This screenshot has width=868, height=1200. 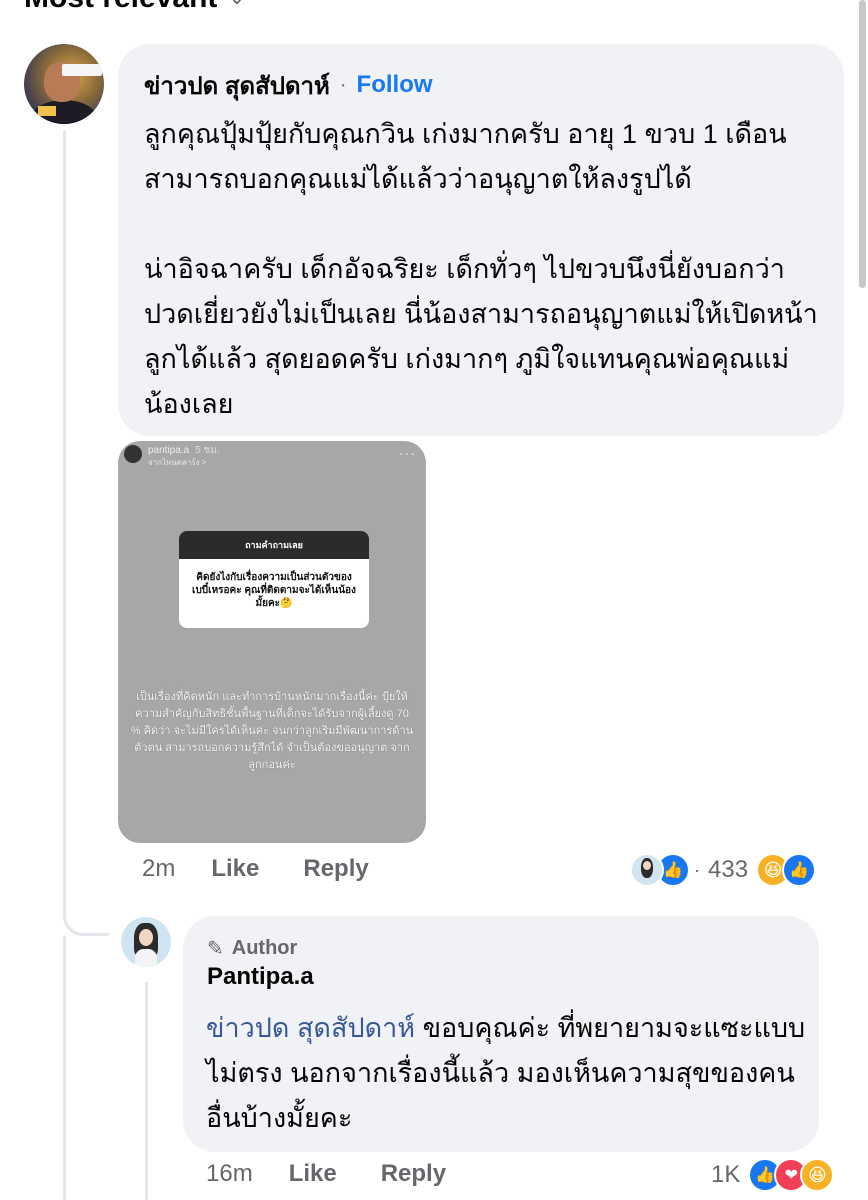 I want to click on more-icon: ···, so click(x=407, y=453).